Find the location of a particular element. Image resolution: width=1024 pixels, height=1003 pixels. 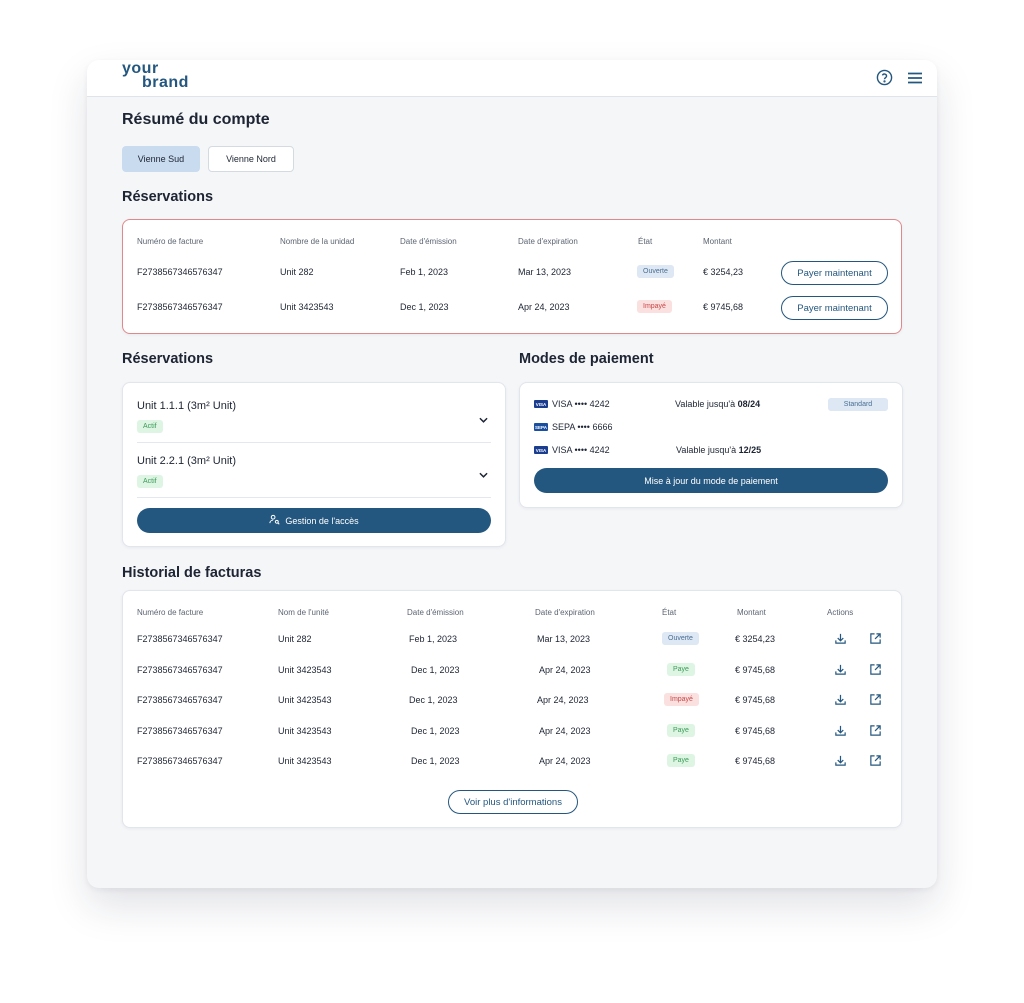

help-circle-icon is located at coordinates (884, 77).